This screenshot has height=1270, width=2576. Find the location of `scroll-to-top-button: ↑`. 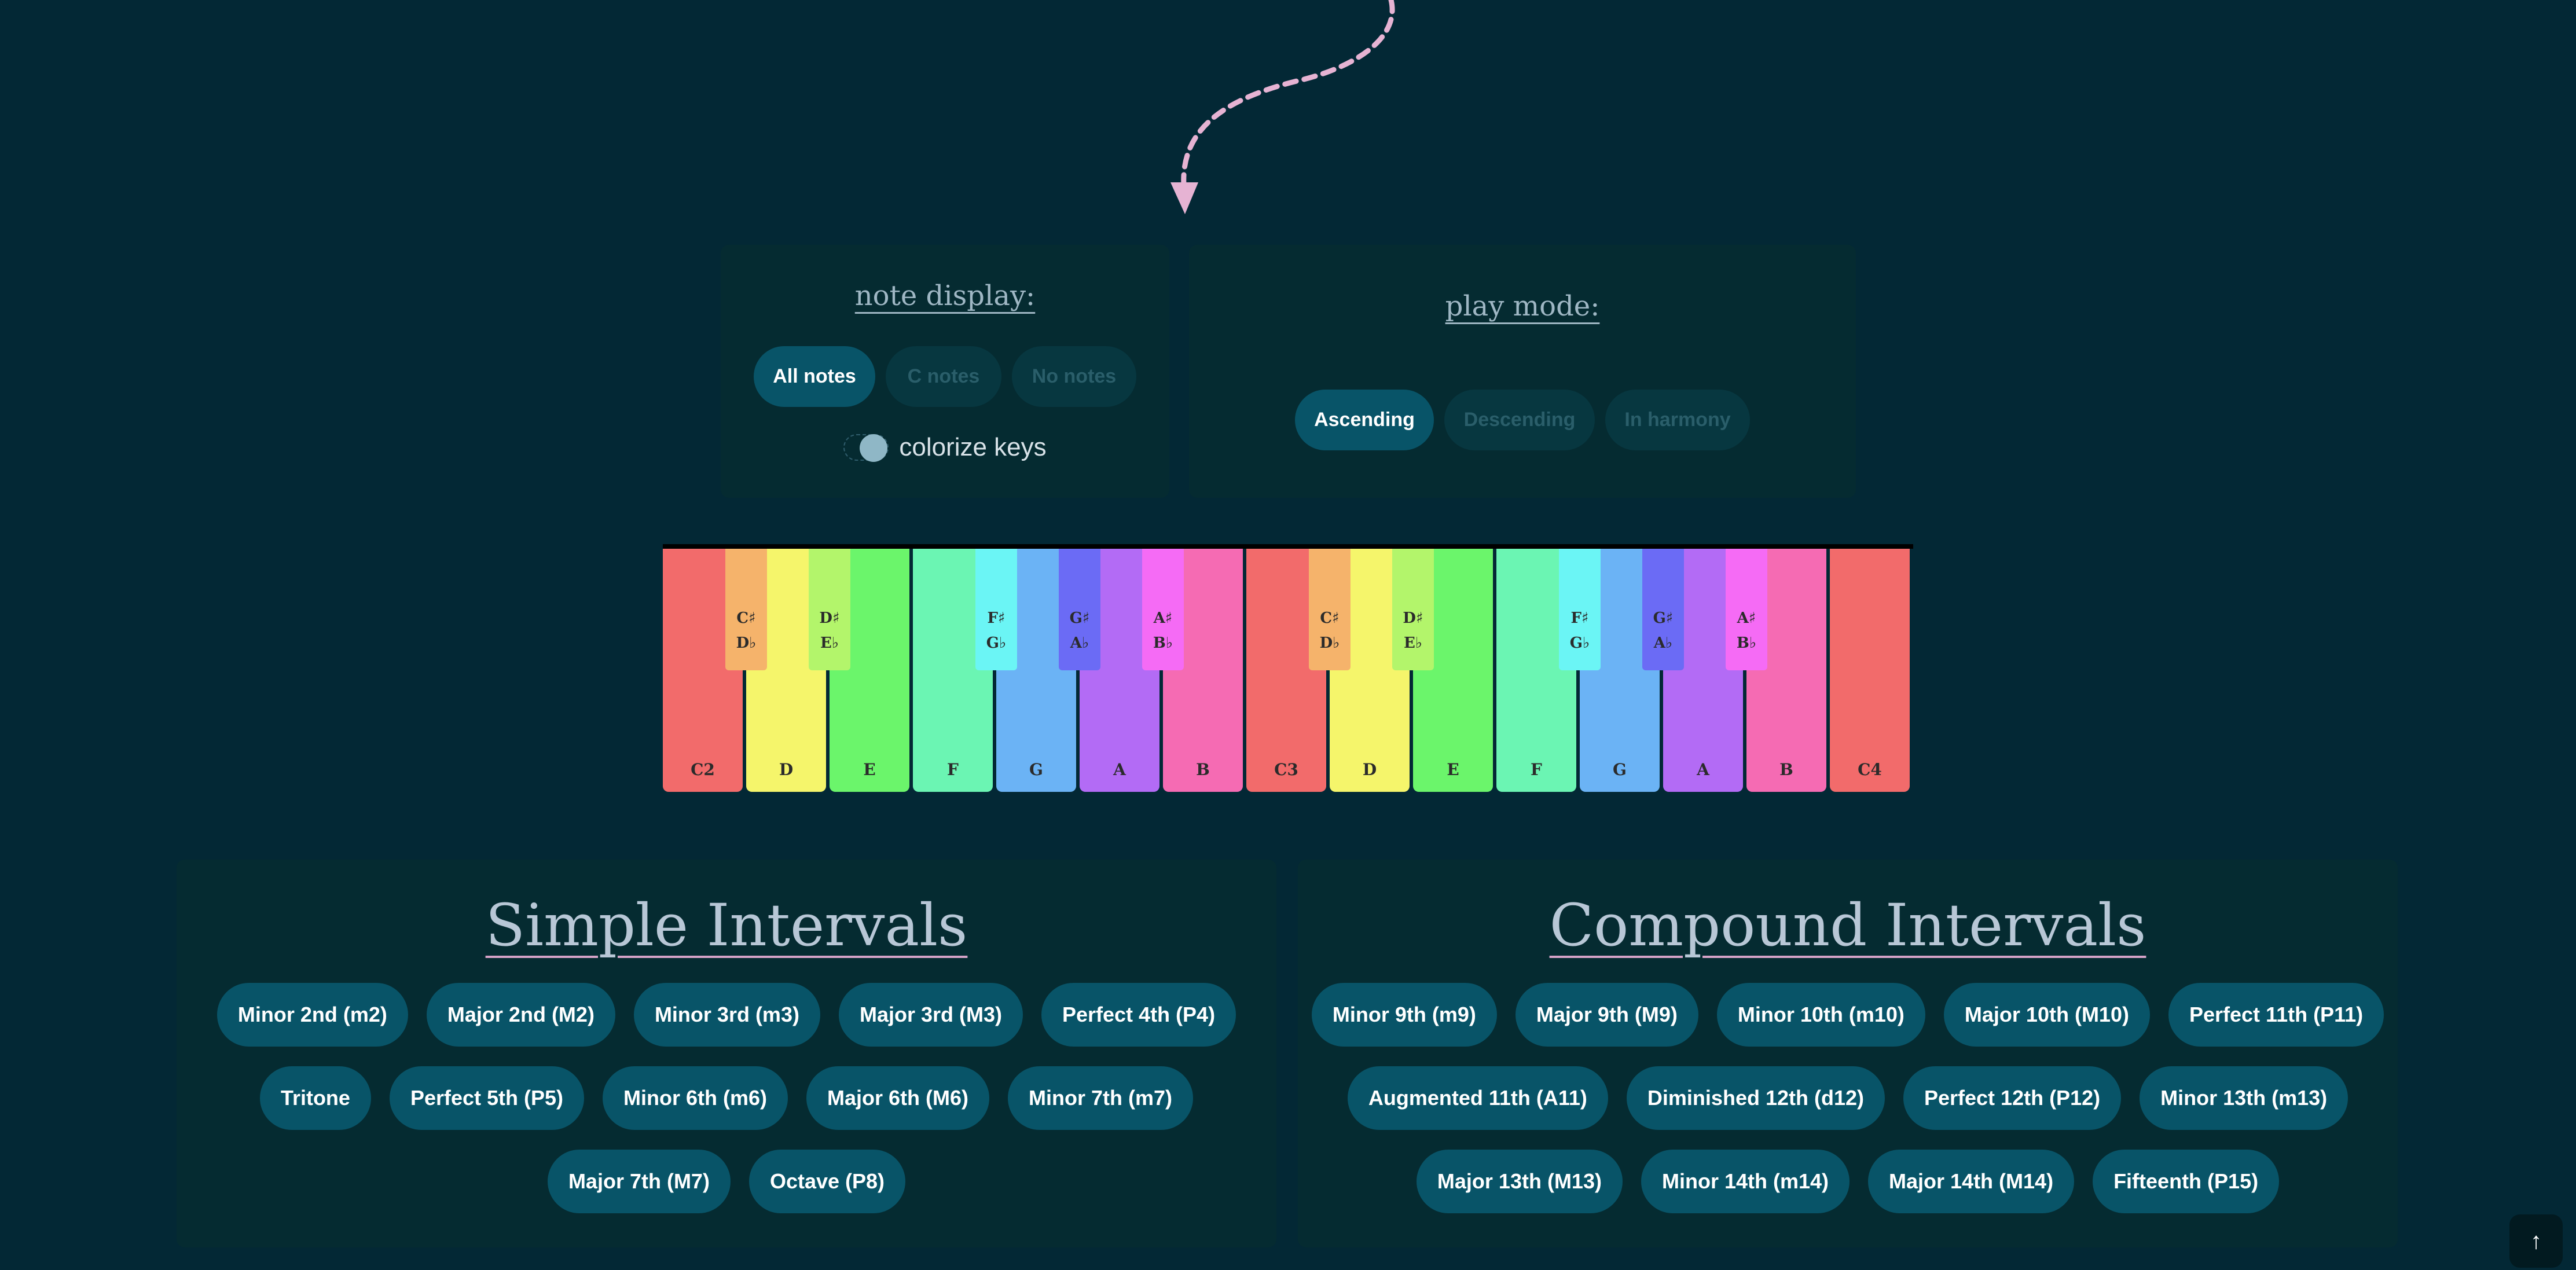

scroll-to-top-button: ↑ is located at coordinates (2536, 1241).